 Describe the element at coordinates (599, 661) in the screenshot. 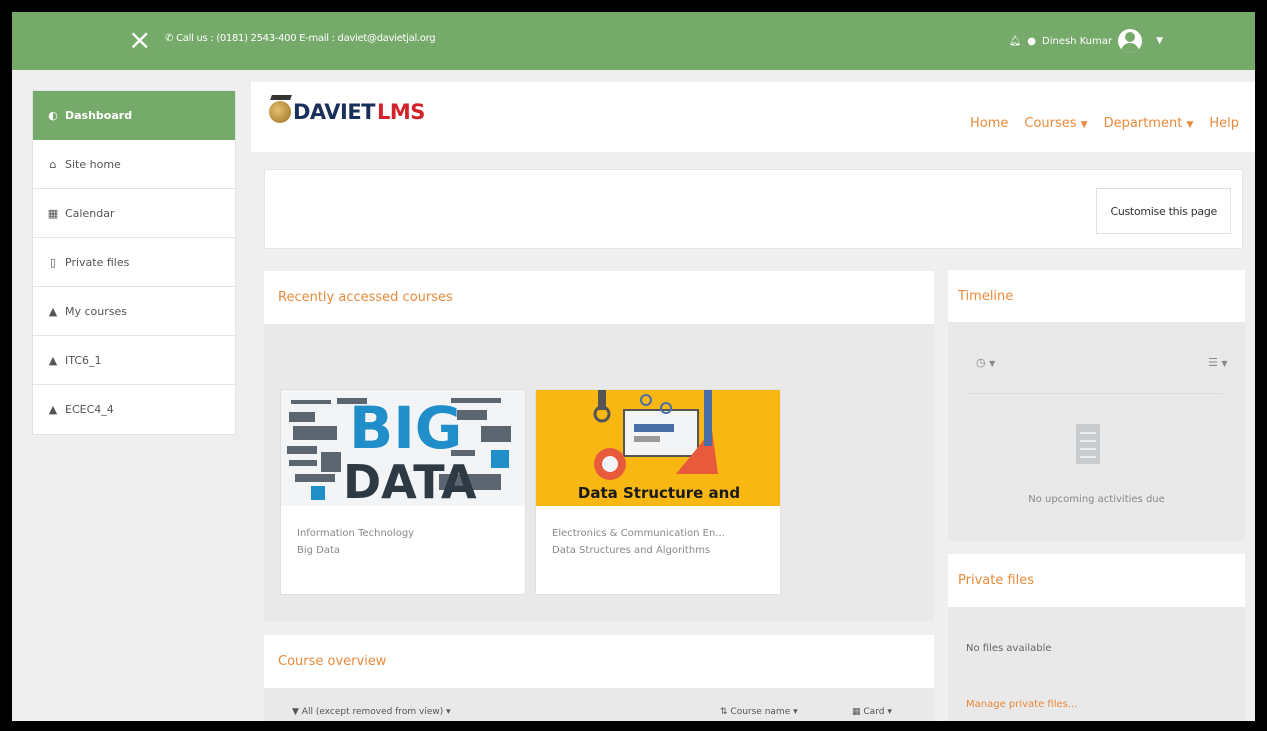

I see `course-overview-title: Course overview` at that location.